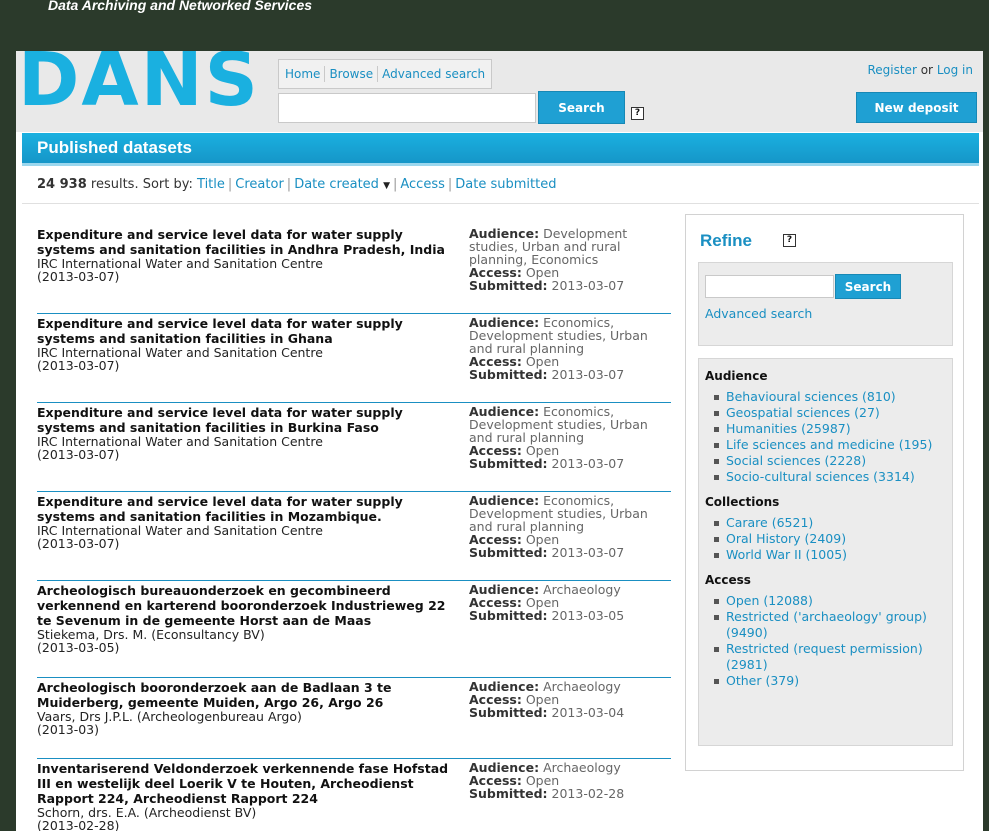 This screenshot has width=989, height=831. Describe the element at coordinates (868, 286) in the screenshot. I see `refine-search-button: Search` at that location.